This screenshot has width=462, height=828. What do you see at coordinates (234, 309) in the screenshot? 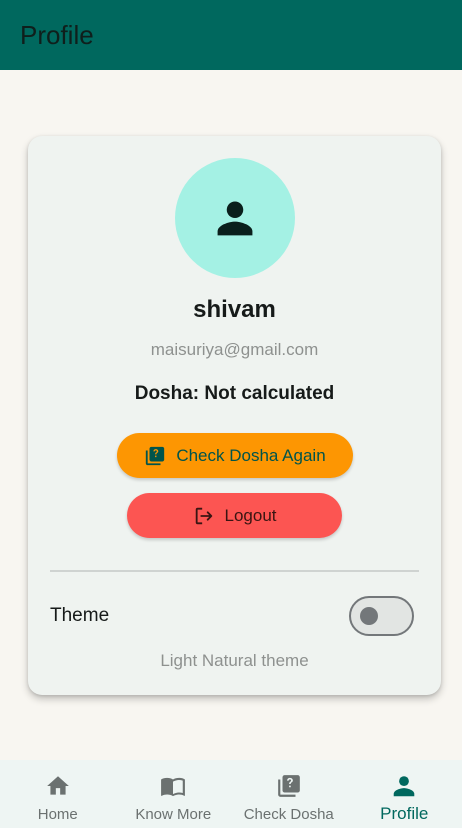
I see `user-name: shivam` at bounding box center [234, 309].